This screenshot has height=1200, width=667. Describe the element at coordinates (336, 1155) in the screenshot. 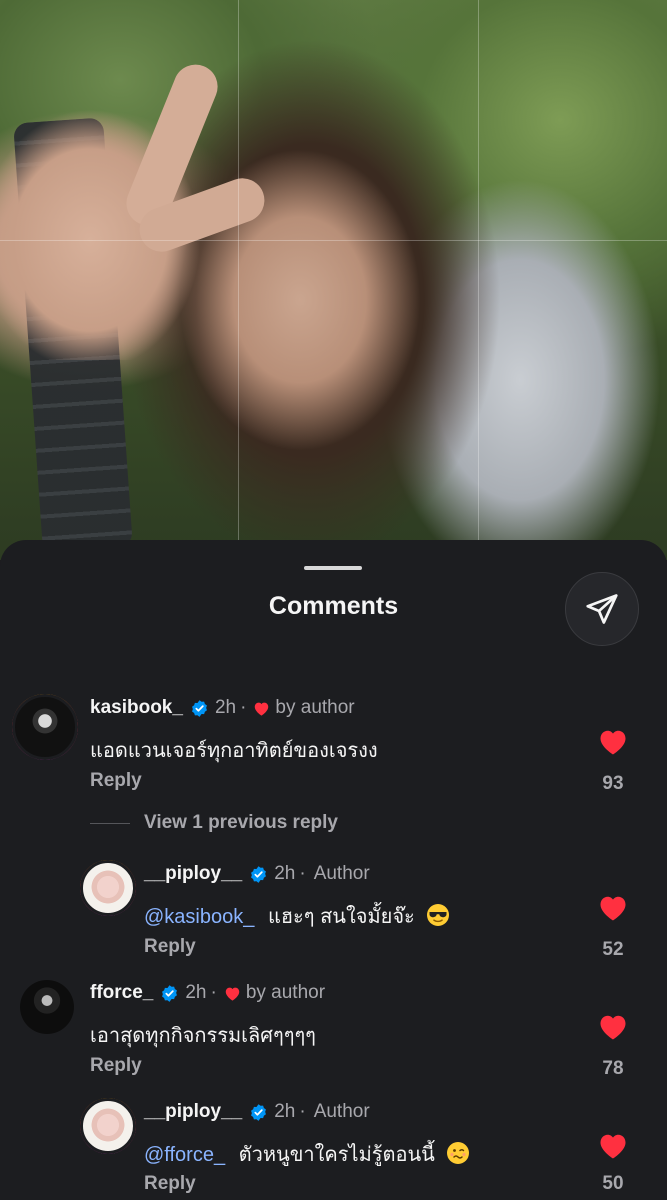

I see `comment-body: ตัวหนูขาใครไม่รู้ตอนนี้` at that location.